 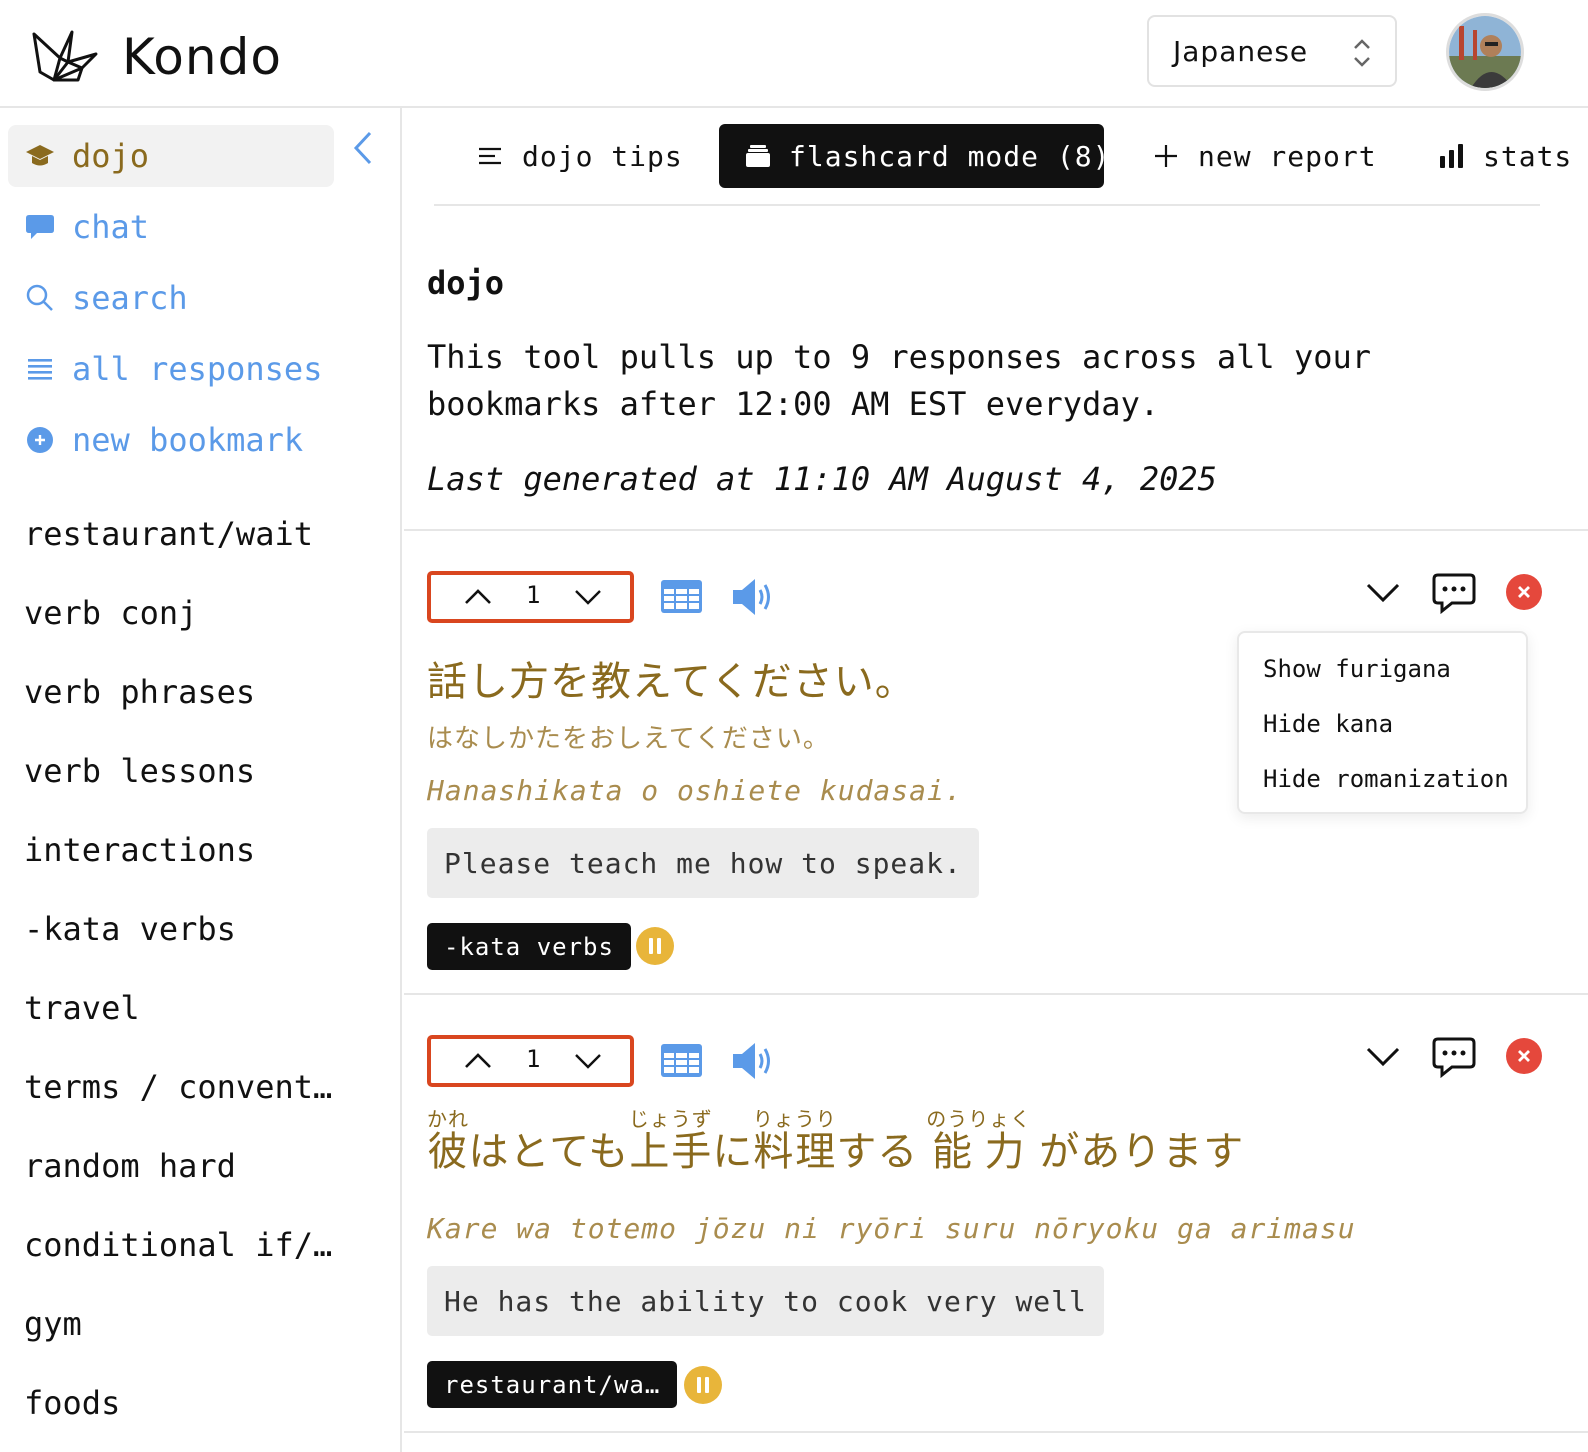 I want to click on tab-label: dojo tips, so click(x=602, y=156).